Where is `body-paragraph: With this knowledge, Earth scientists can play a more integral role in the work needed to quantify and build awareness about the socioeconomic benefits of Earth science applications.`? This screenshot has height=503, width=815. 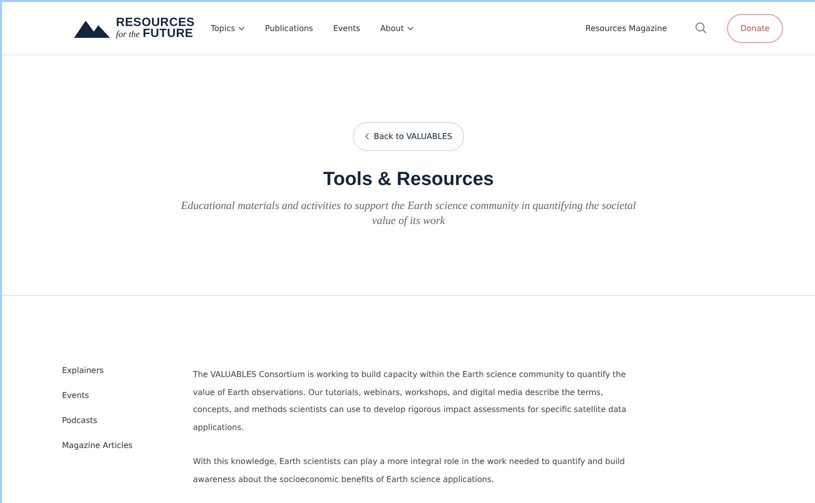
body-paragraph: With this knowledge, Earth scientists can play a more integral role in the work needed to quantify and build awareness about the socioeconomic benefits of Earth science applications. is located at coordinates (409, 471).